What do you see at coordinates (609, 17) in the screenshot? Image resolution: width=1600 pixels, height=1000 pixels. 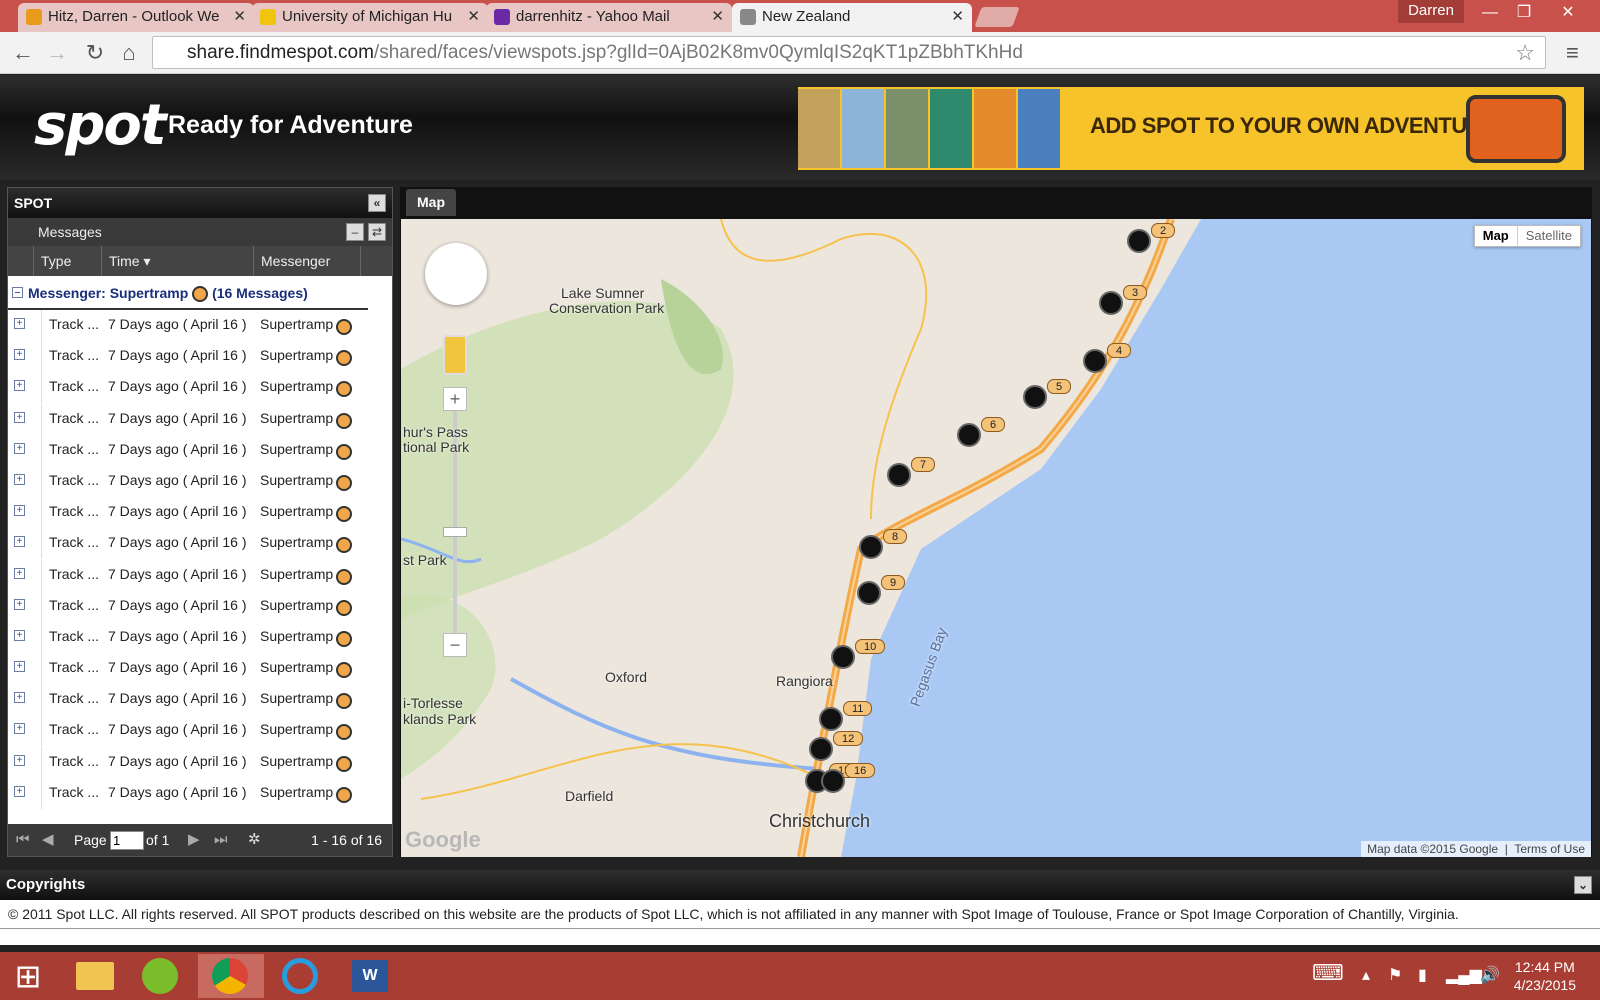 I see `tab-yahoo: darrenhitz - Yahoo Mail ✕` at bounding box center [609, 17].